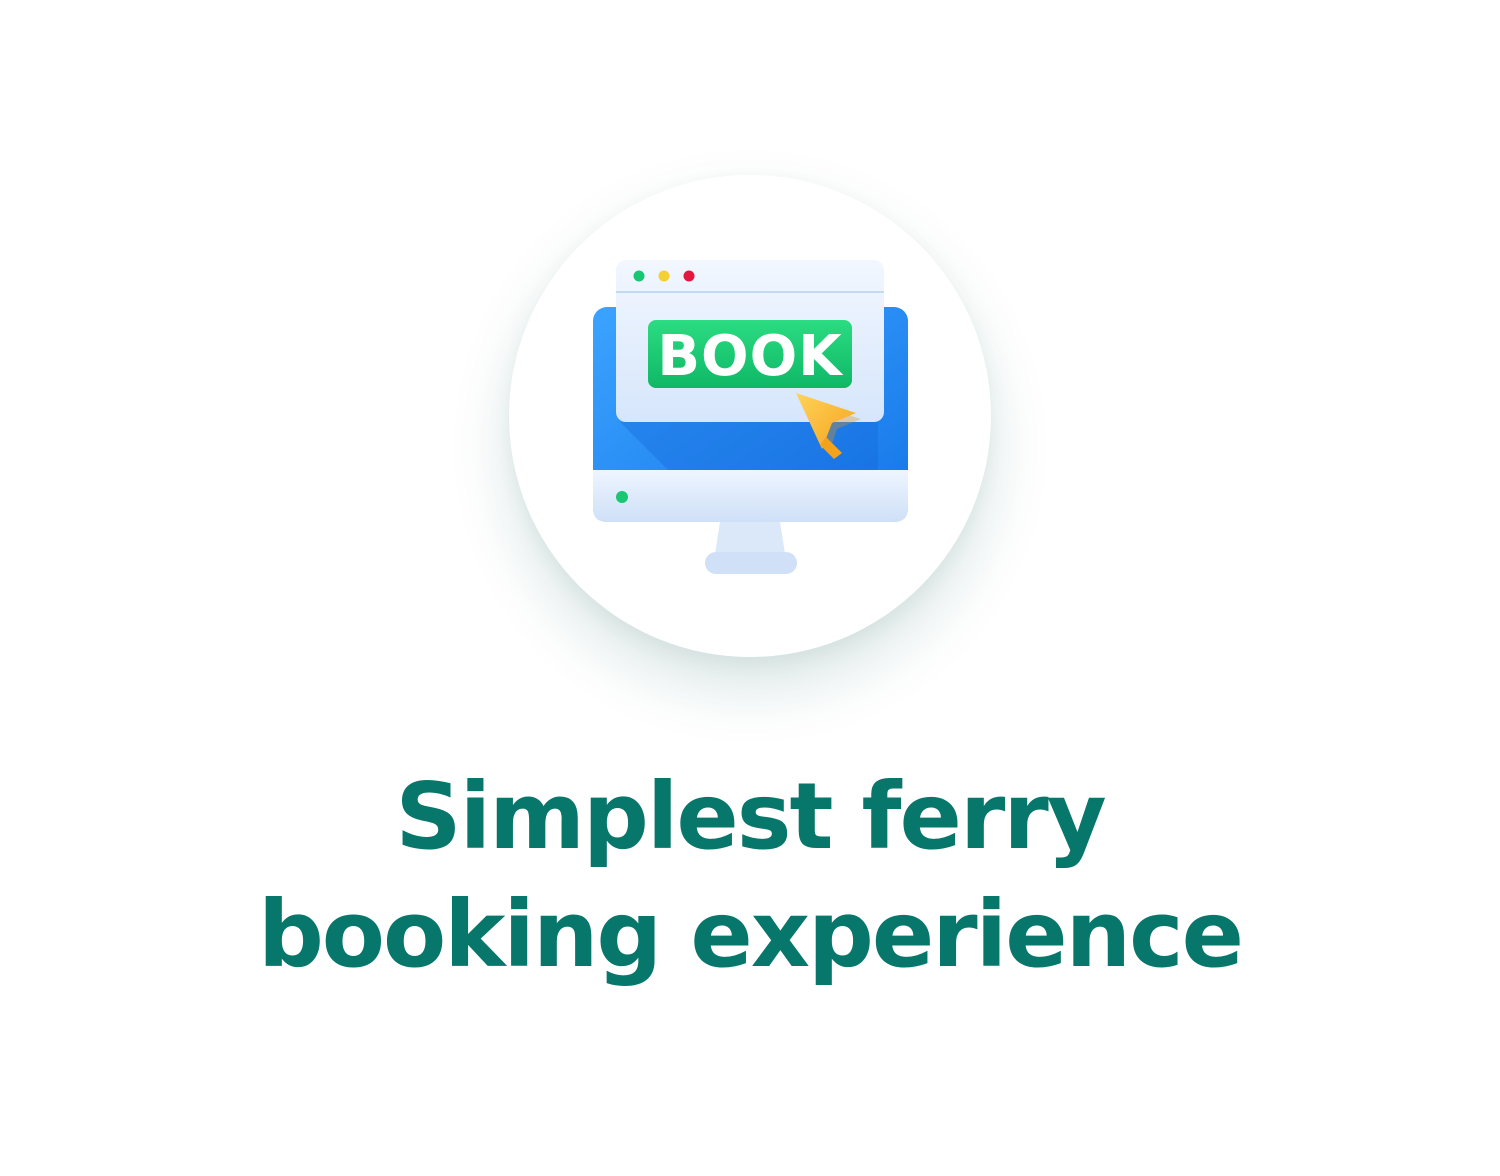  I want to click on booking-illustration: BOOK, so click(750, 417).